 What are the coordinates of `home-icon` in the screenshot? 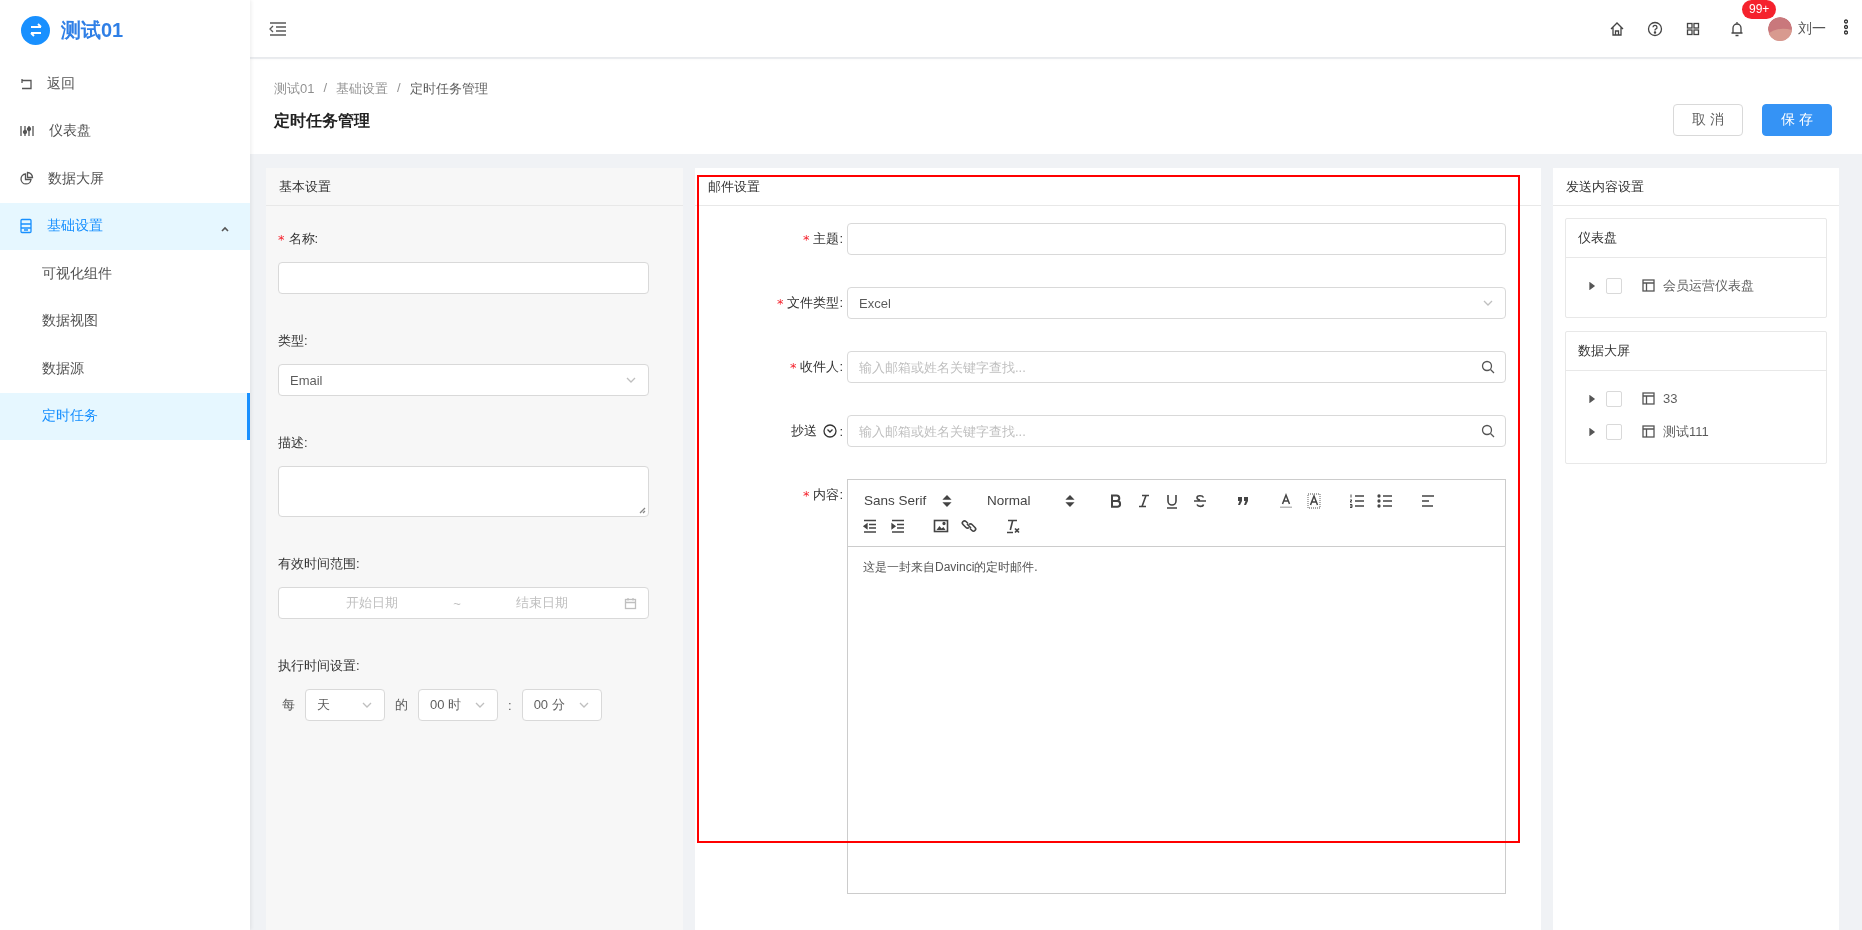 It's located at (1617, 28).